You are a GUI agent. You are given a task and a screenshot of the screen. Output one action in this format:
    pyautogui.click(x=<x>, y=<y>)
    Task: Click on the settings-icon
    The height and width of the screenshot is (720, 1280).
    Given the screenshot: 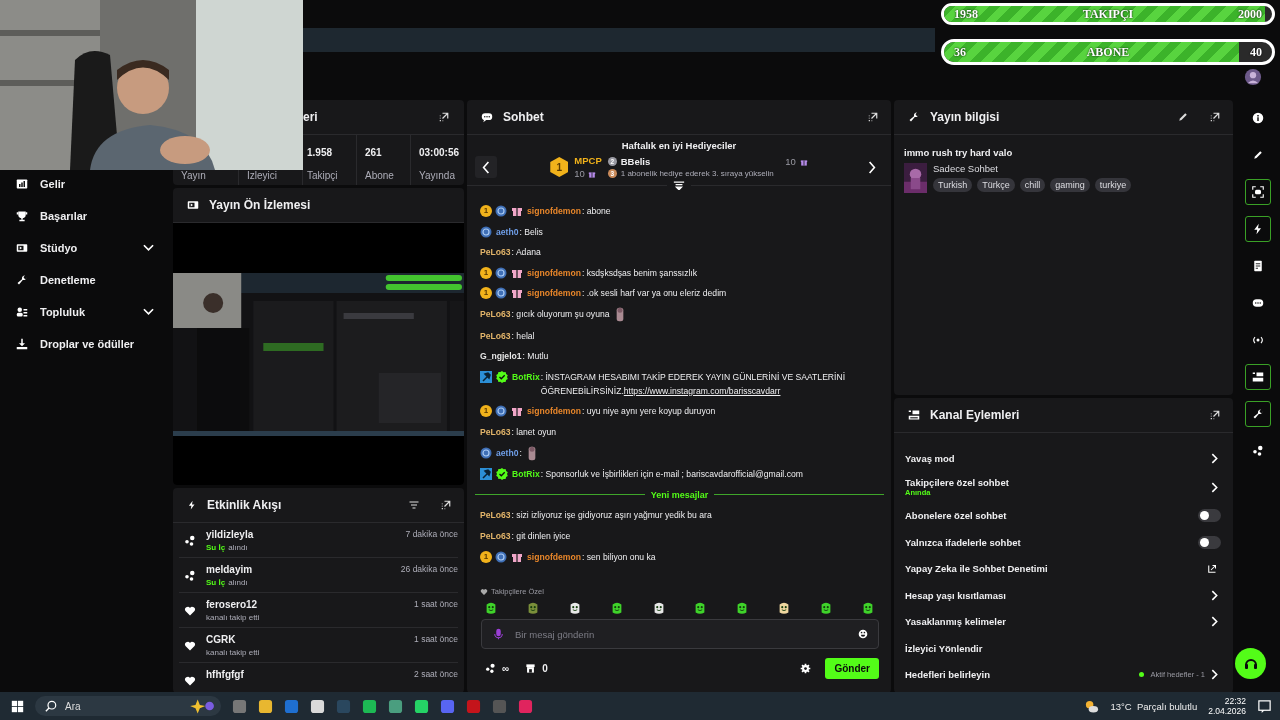 What is the action you would take?
    pyautogui.click(x=806, y=668)
    